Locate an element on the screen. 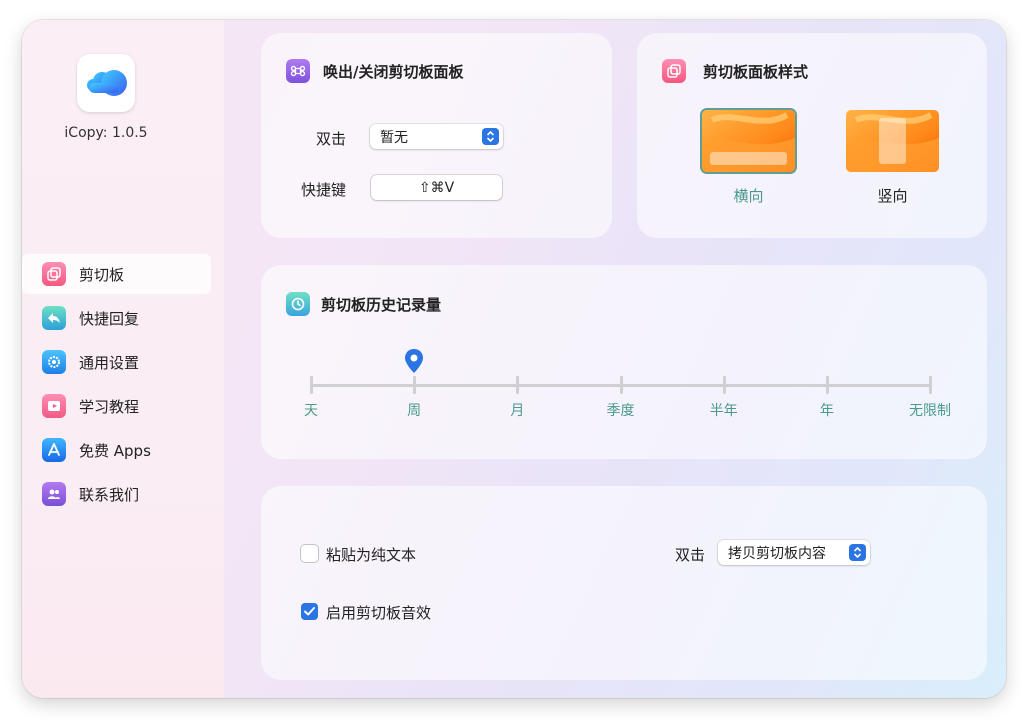  sound-checkbox is located at coordinates (309, 611).